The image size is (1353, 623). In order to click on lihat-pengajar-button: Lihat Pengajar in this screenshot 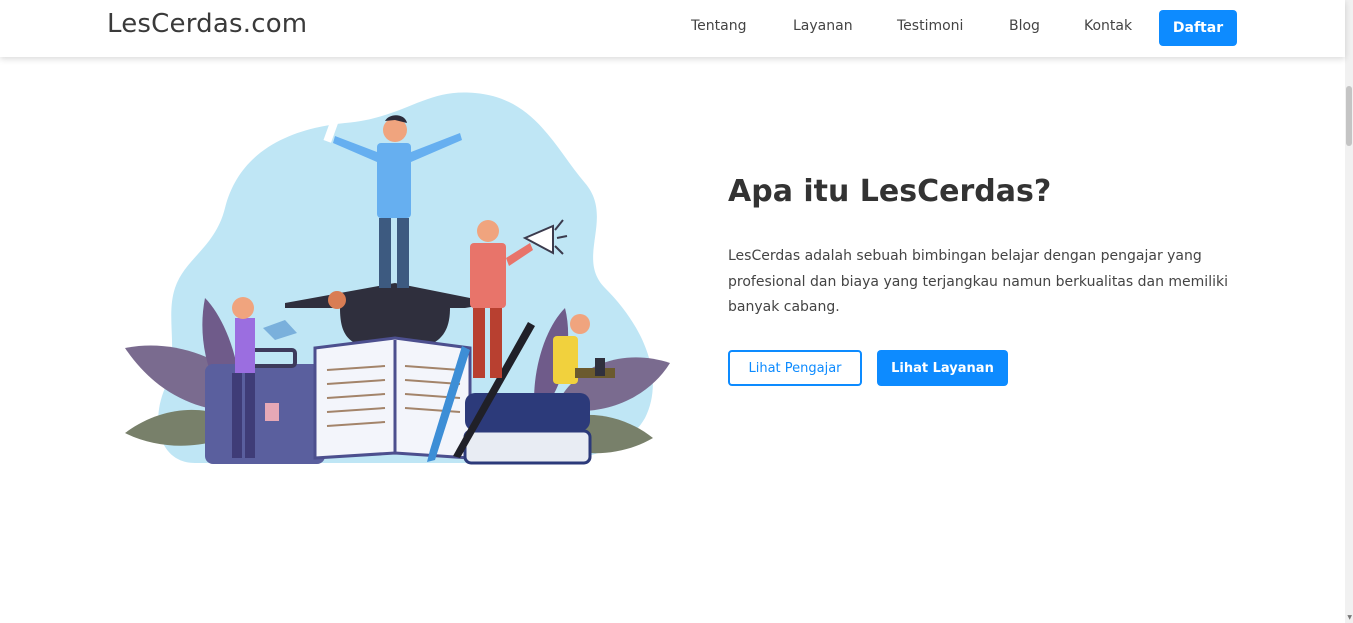, I will do `click(795, 368)`.